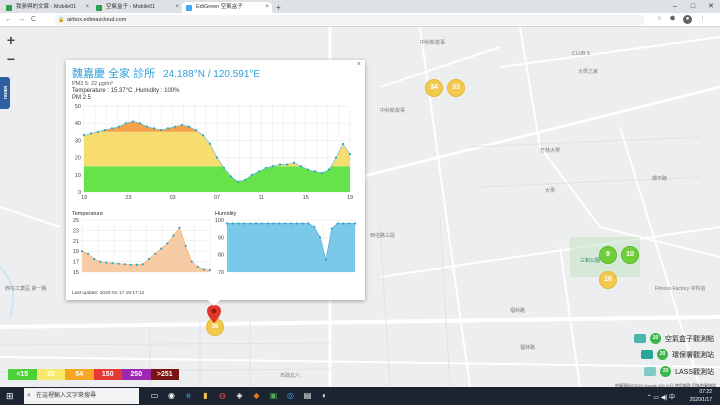  What do you see at coordinates (21, 20) in the screenshot?
I see `forward-icon: →` at bounding box center [21, 20].